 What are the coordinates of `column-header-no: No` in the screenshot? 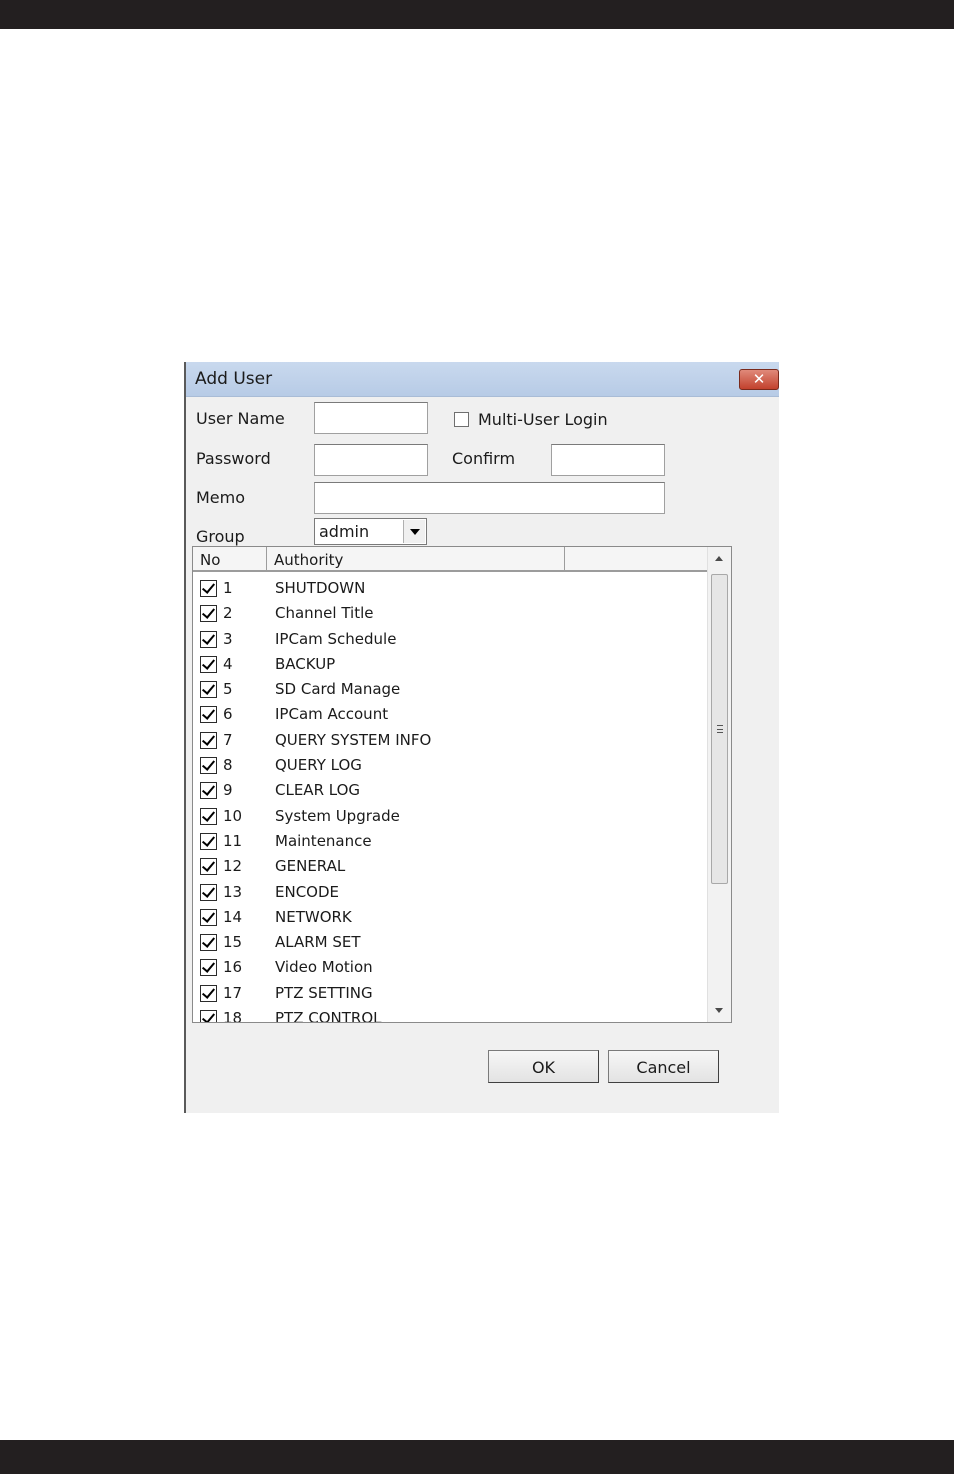 It's located at (230, 558).